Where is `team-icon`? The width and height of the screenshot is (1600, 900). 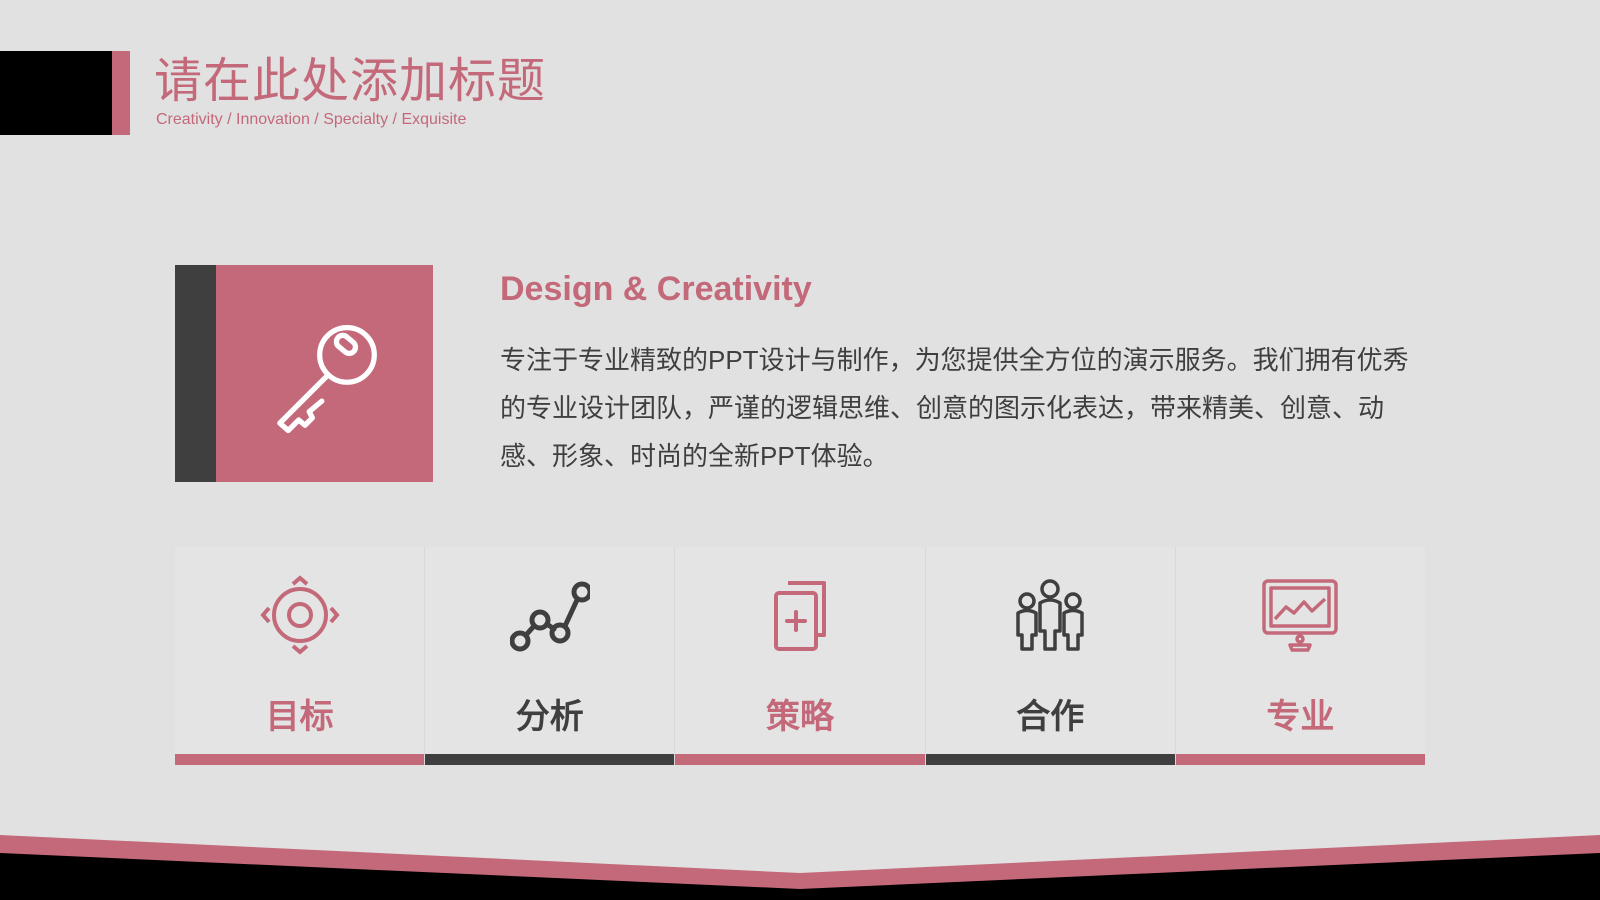 team-icon is located at coordinates (1050, 615).